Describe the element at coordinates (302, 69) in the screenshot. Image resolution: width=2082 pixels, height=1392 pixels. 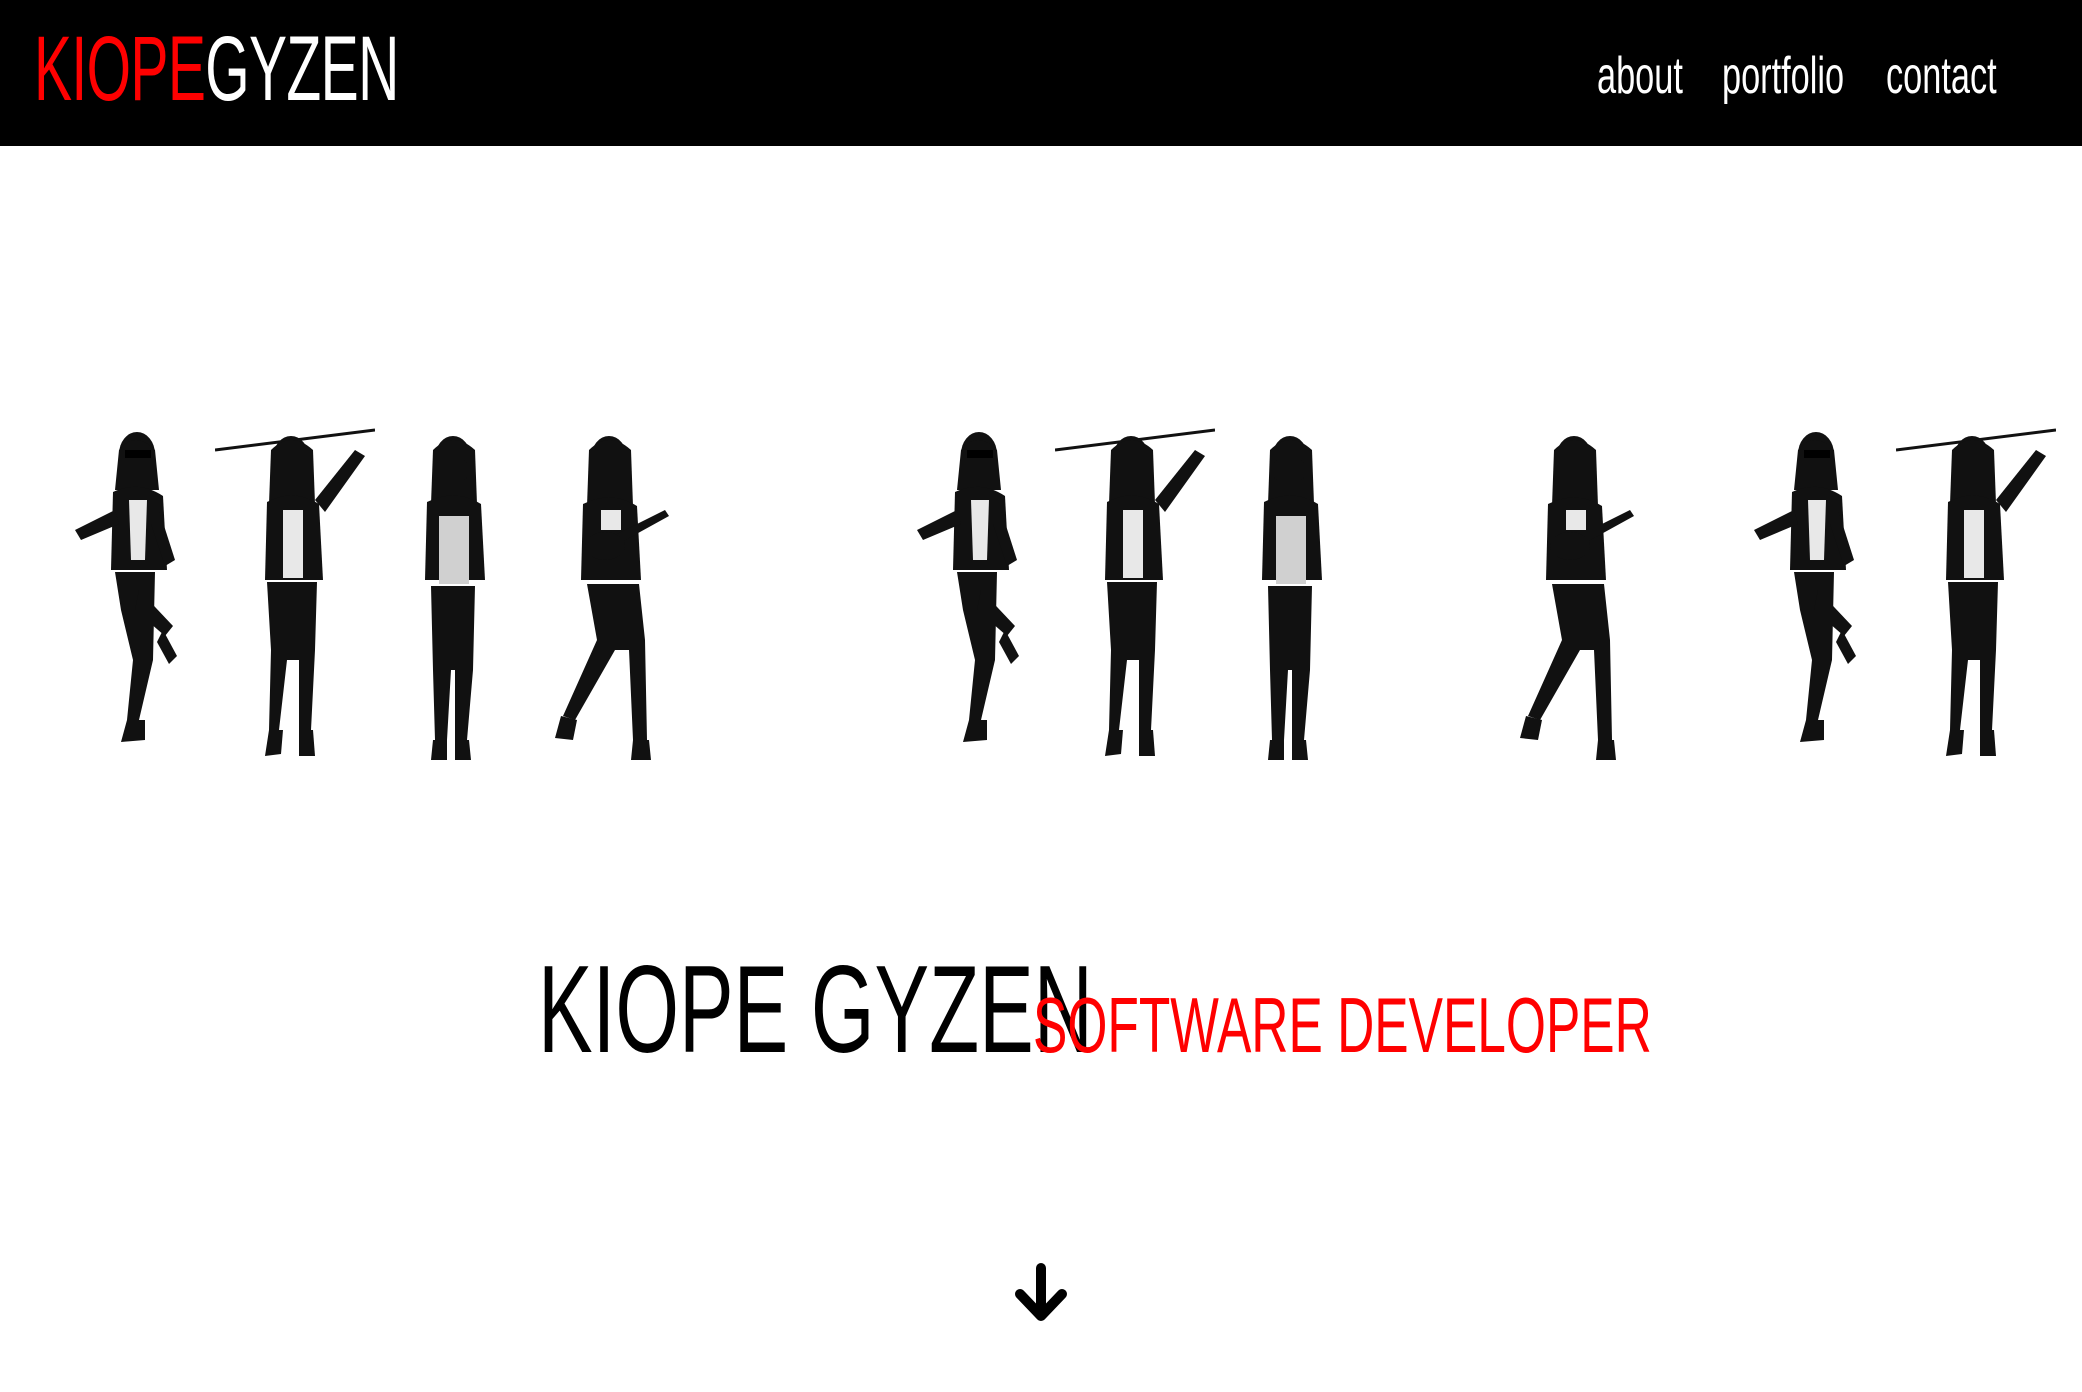
I see `logo-last-name: GYZEN` at that location.